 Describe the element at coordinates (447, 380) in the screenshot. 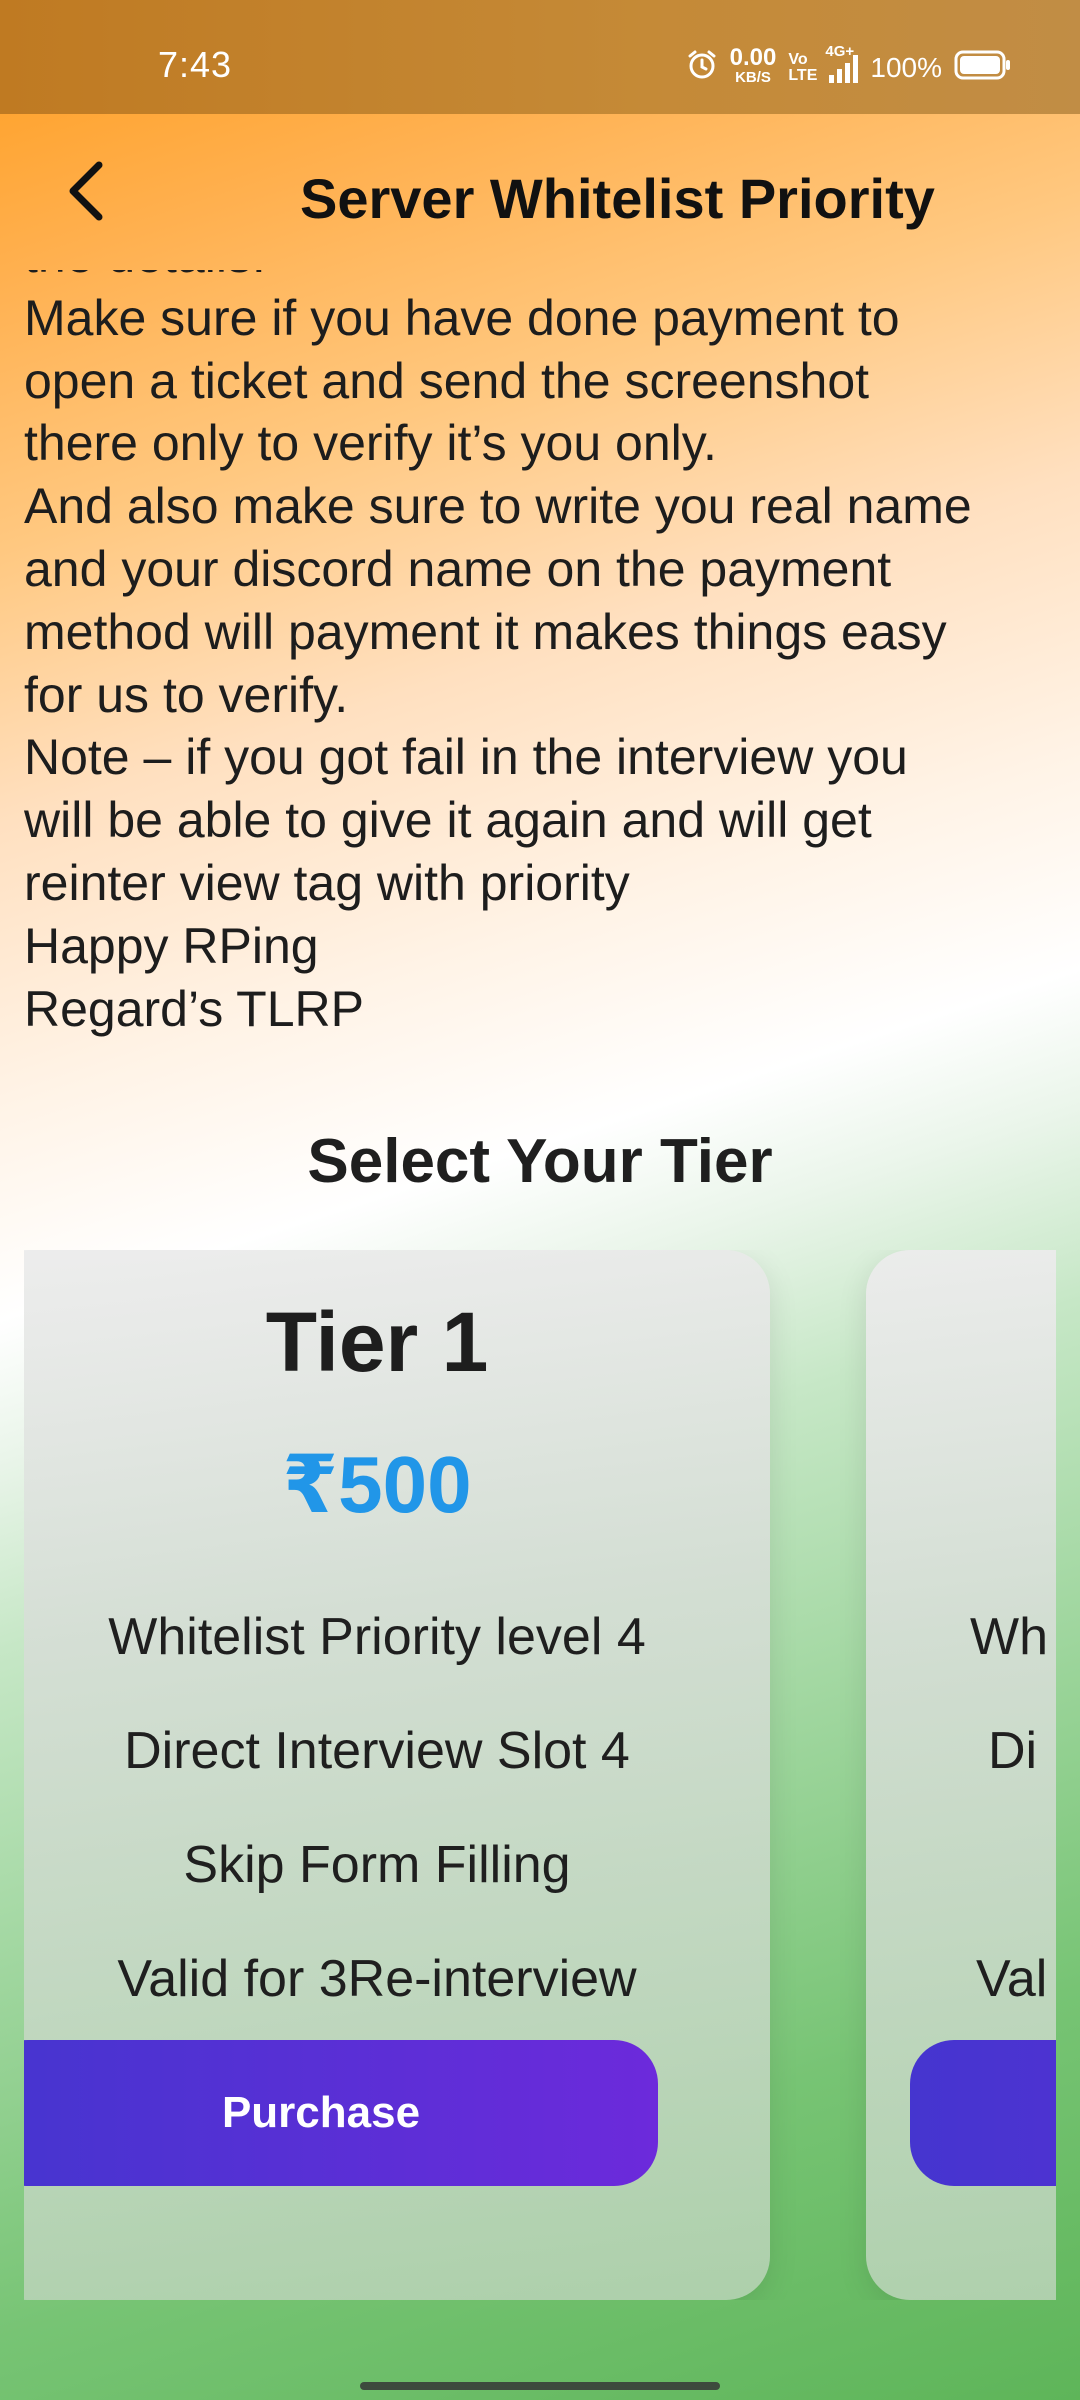

I see `description-line: open a ticket and send the screenshot` at that location.